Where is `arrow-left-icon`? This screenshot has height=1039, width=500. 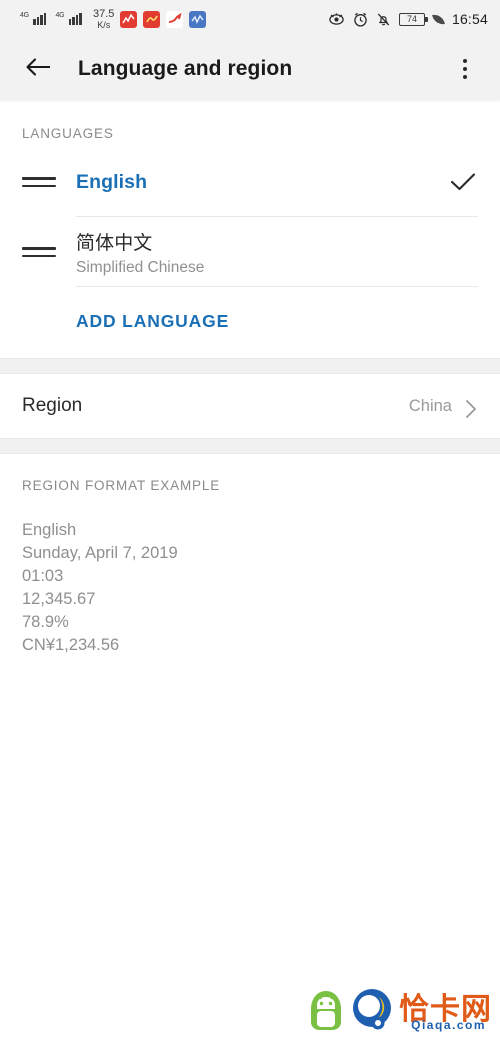
arrow-left-icon is located at coordinates (39, 69).